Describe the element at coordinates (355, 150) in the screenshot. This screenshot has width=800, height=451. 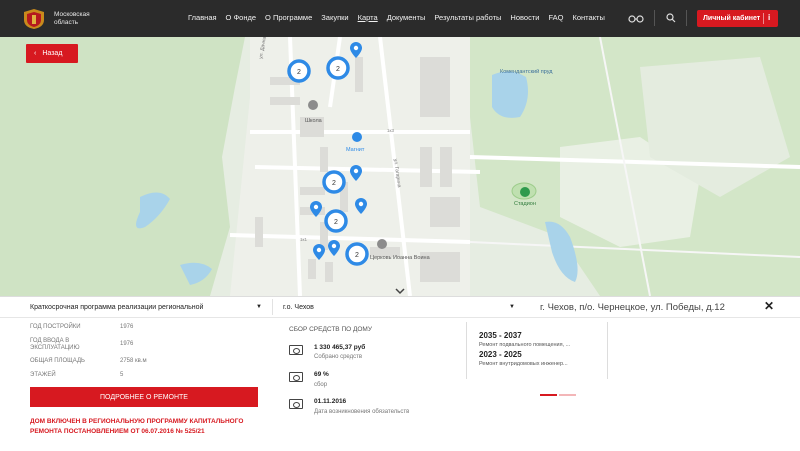
I see `map-label-magnit: Магнит` at that location.